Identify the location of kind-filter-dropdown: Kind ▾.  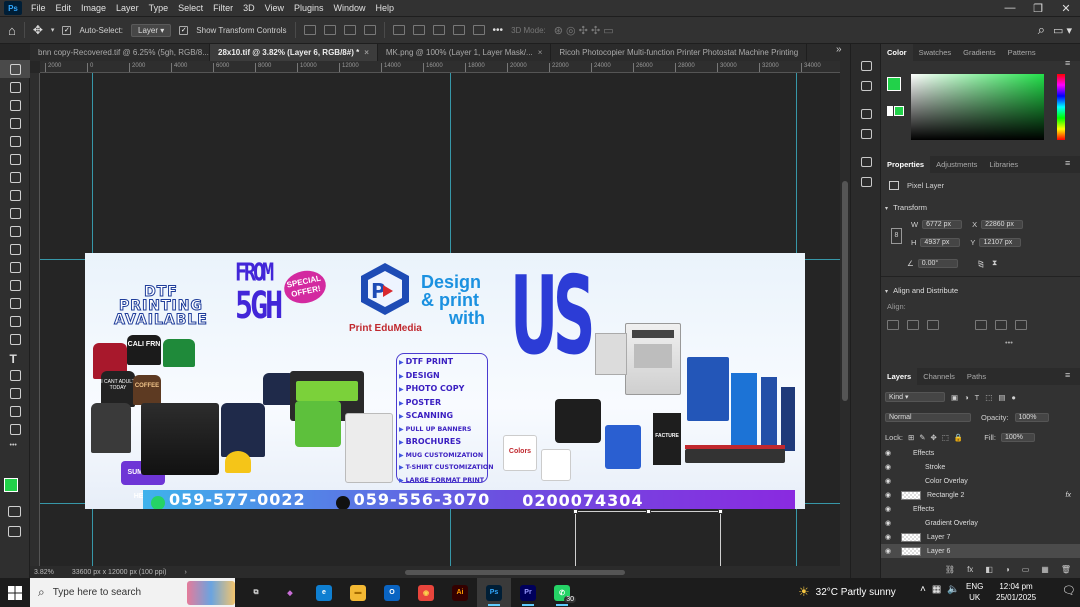
(915, 397).